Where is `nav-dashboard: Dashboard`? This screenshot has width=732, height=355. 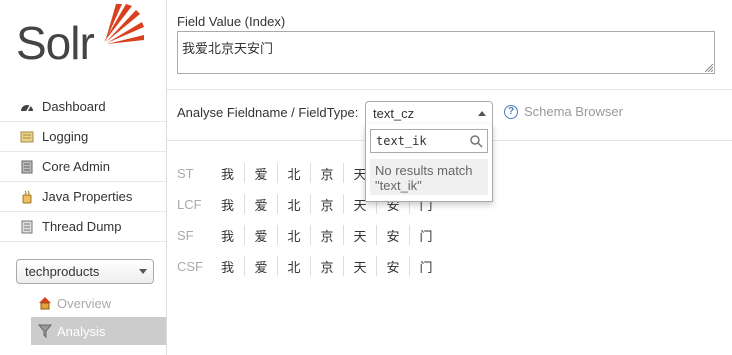 nav-dashboard: Dashboard is located at coordinates (83, 107).